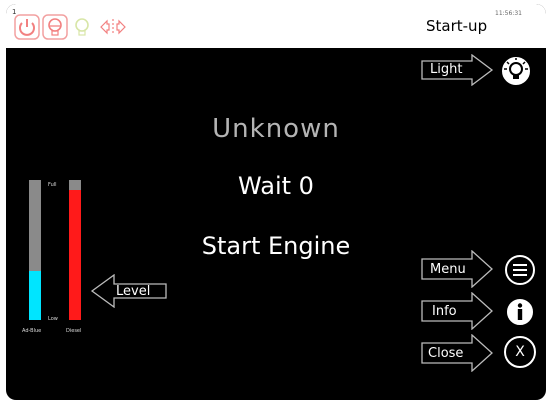  Describe the element at coordinates (276, 129) in the screenshot. I see `engine-status-text: Unknown` at that location.